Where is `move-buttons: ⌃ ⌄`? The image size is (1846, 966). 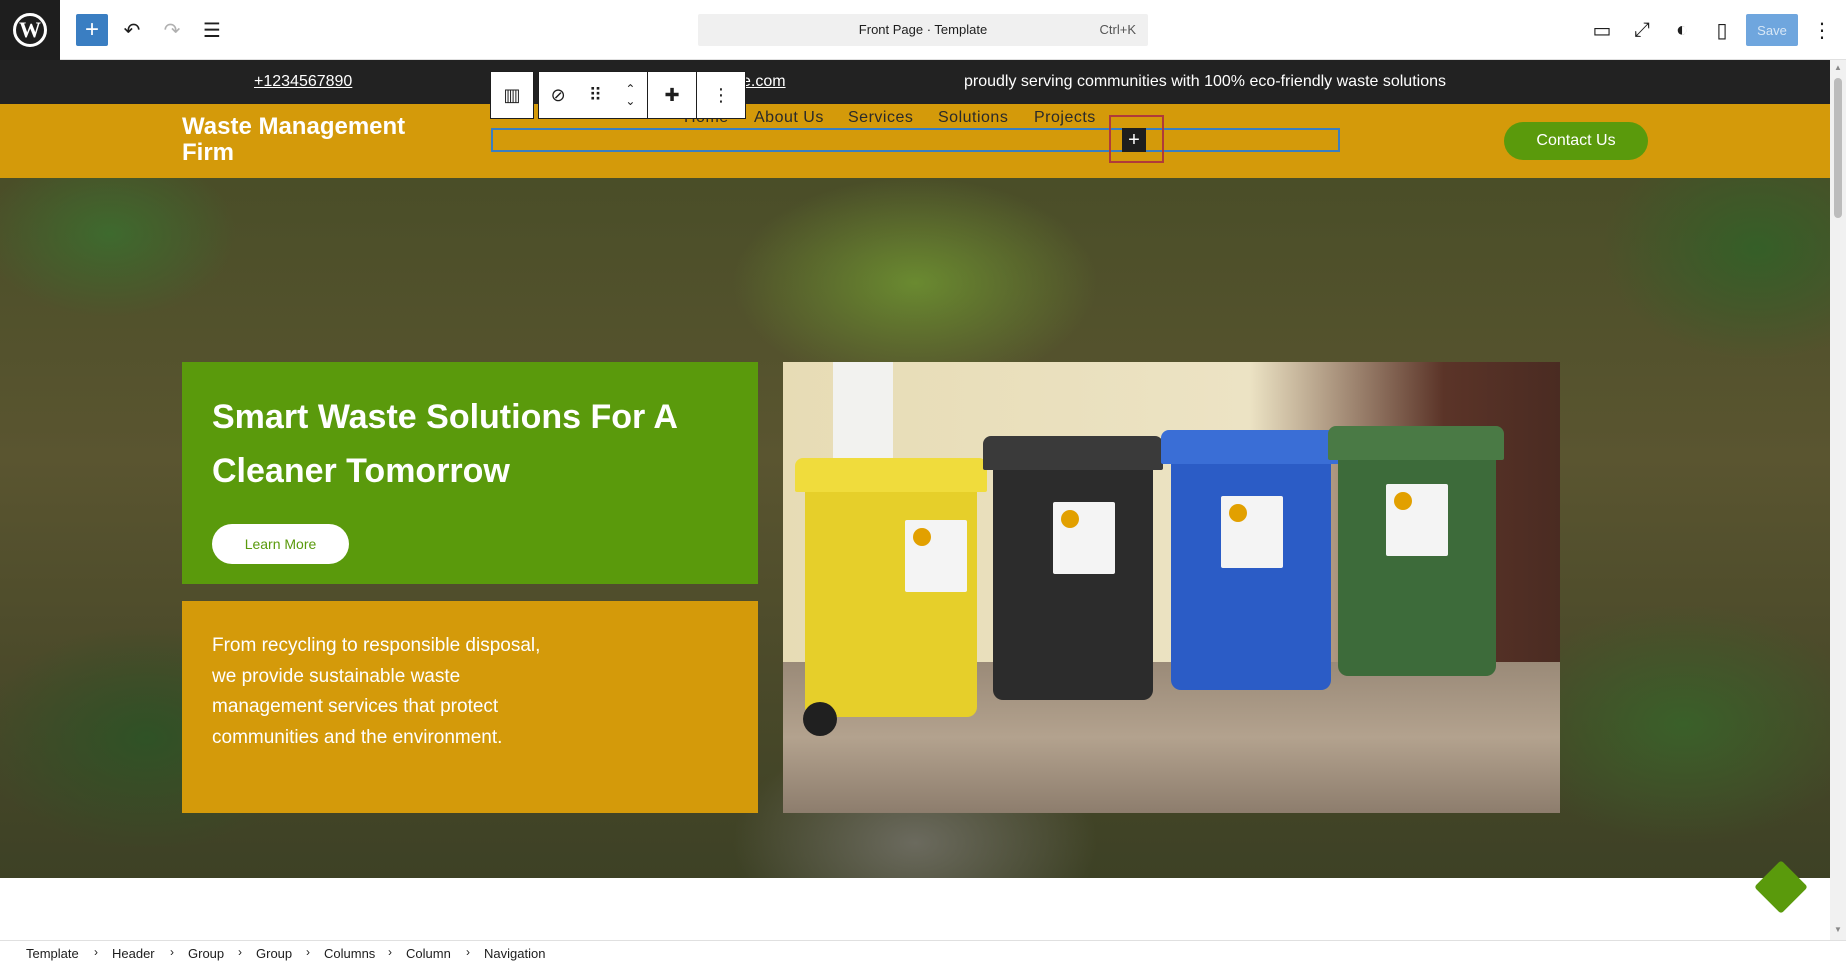
move-buttons: ⌃ ⌄ is located at coordinates (630, 95).